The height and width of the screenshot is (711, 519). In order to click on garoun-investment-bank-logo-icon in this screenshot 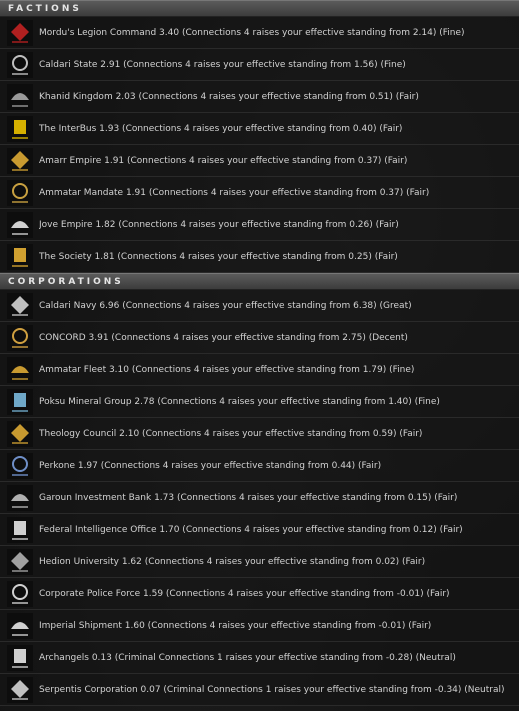, I will do `click(20, 497)`.